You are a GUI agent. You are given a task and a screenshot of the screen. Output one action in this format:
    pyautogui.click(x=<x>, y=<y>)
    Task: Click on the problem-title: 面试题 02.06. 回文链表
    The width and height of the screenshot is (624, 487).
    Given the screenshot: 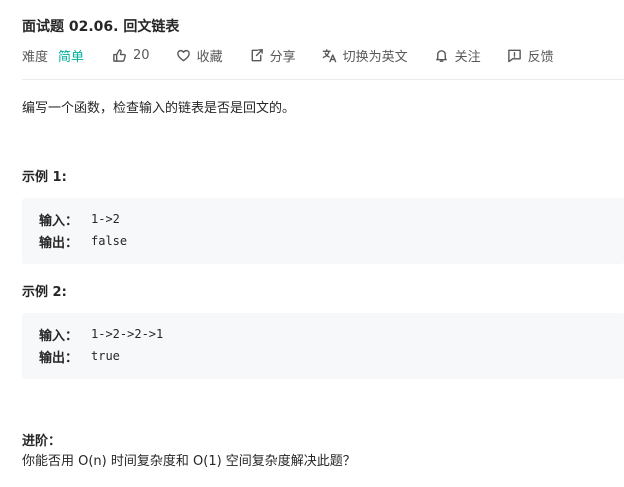 What is the action you would take?
    pyautogui.click(x=101, y=27)
    